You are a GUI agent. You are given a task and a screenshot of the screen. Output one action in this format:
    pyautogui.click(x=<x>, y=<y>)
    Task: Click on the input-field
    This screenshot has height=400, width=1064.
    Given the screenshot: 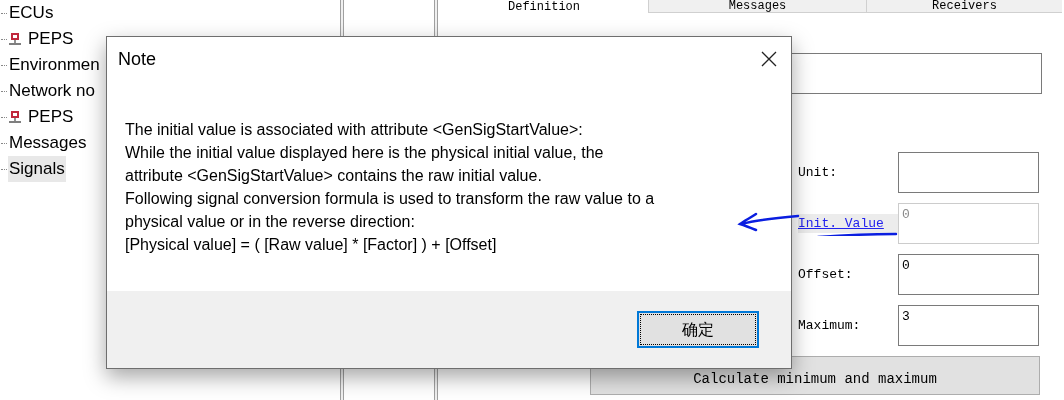 What is the action you would take?
    pyautogui.click(x=968, y=172)
    